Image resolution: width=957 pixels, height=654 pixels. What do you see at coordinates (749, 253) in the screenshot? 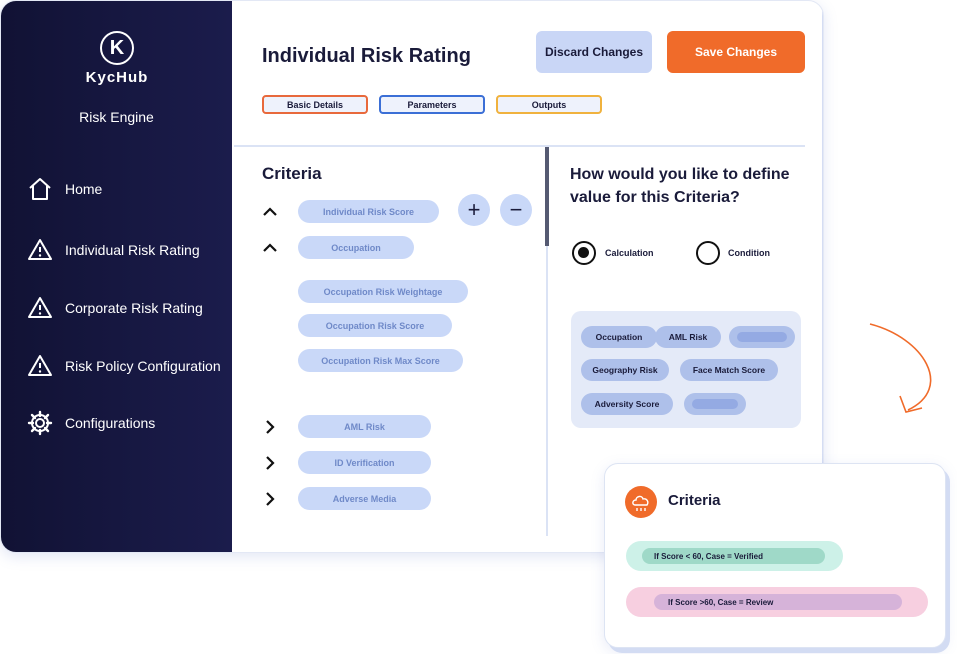
I see `condition-radio-label: Condition` at bounding box center [749, 253].